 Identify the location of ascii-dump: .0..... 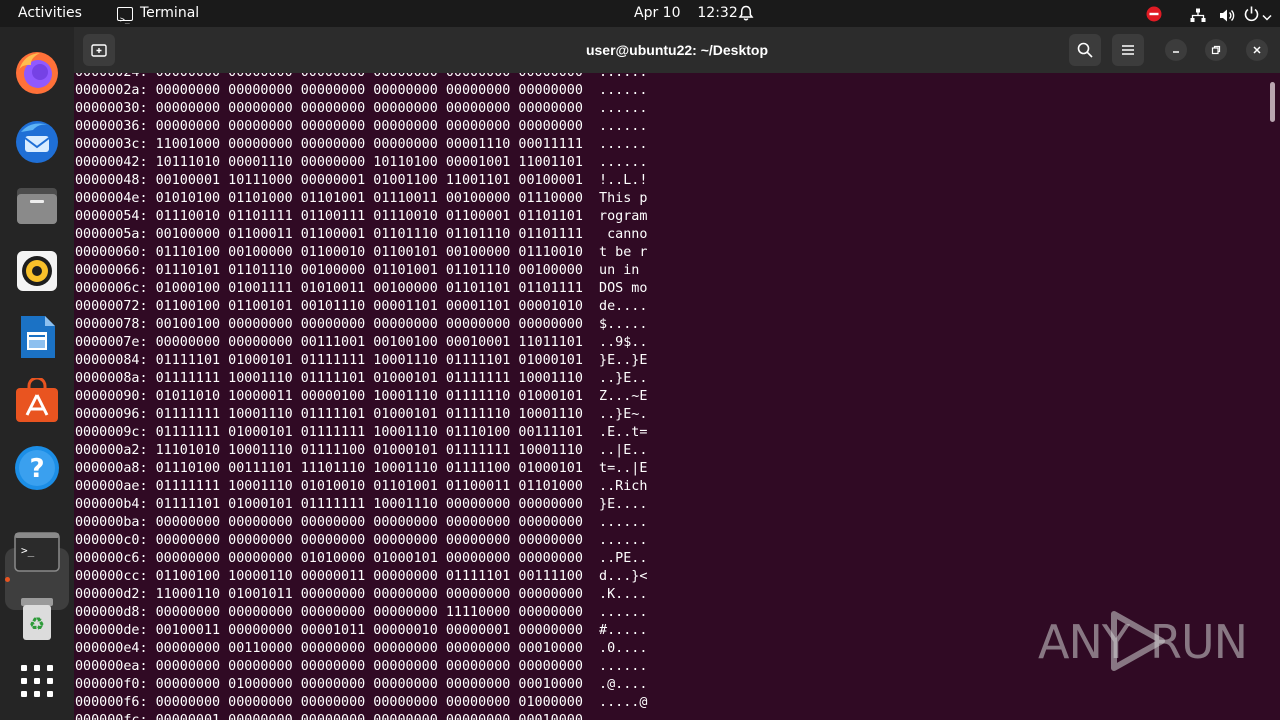
(623, 648).